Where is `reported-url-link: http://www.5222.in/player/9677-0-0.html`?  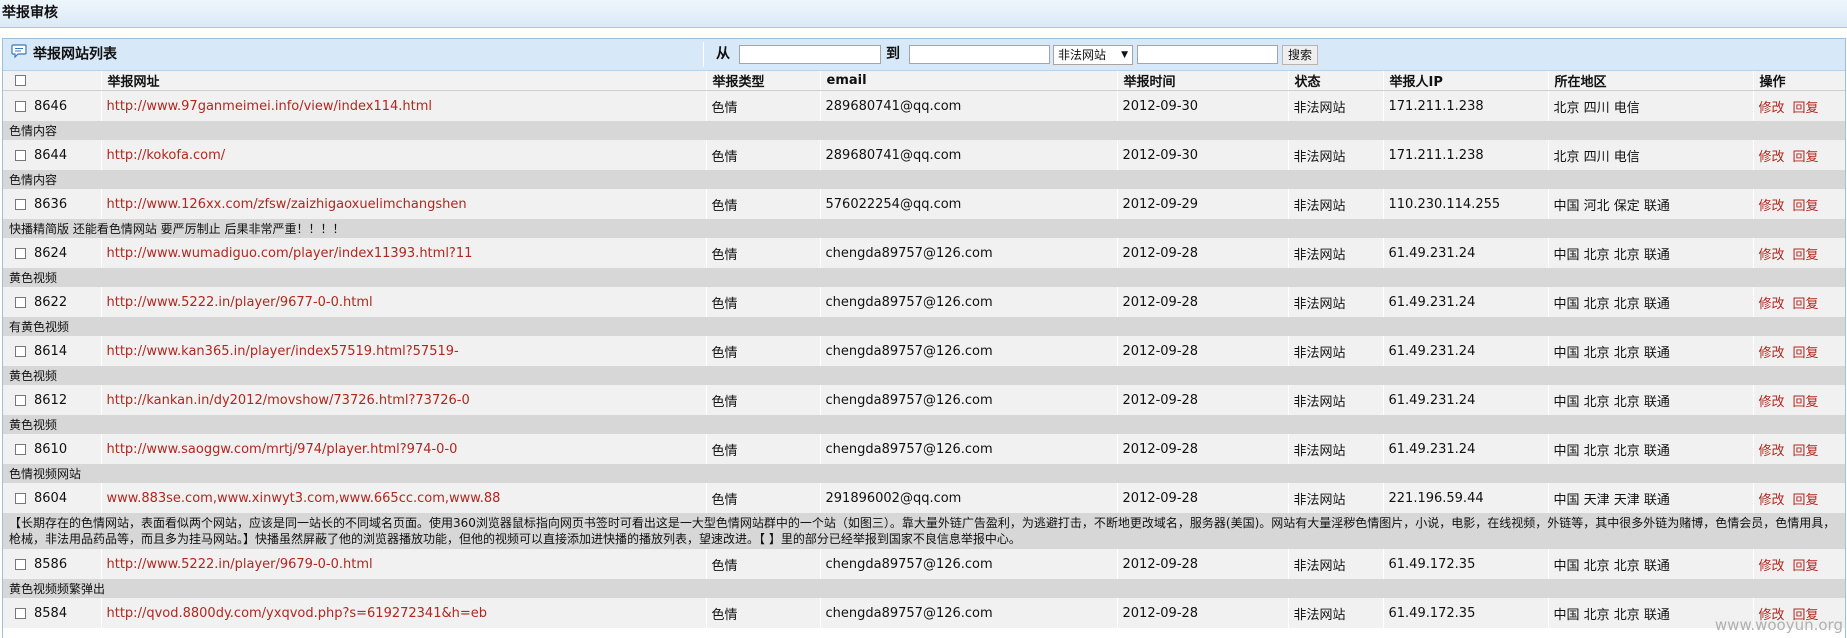 reported-url-link: http://www.5222.in/player/9677-0-0.html is located at coordinates (240, 302).